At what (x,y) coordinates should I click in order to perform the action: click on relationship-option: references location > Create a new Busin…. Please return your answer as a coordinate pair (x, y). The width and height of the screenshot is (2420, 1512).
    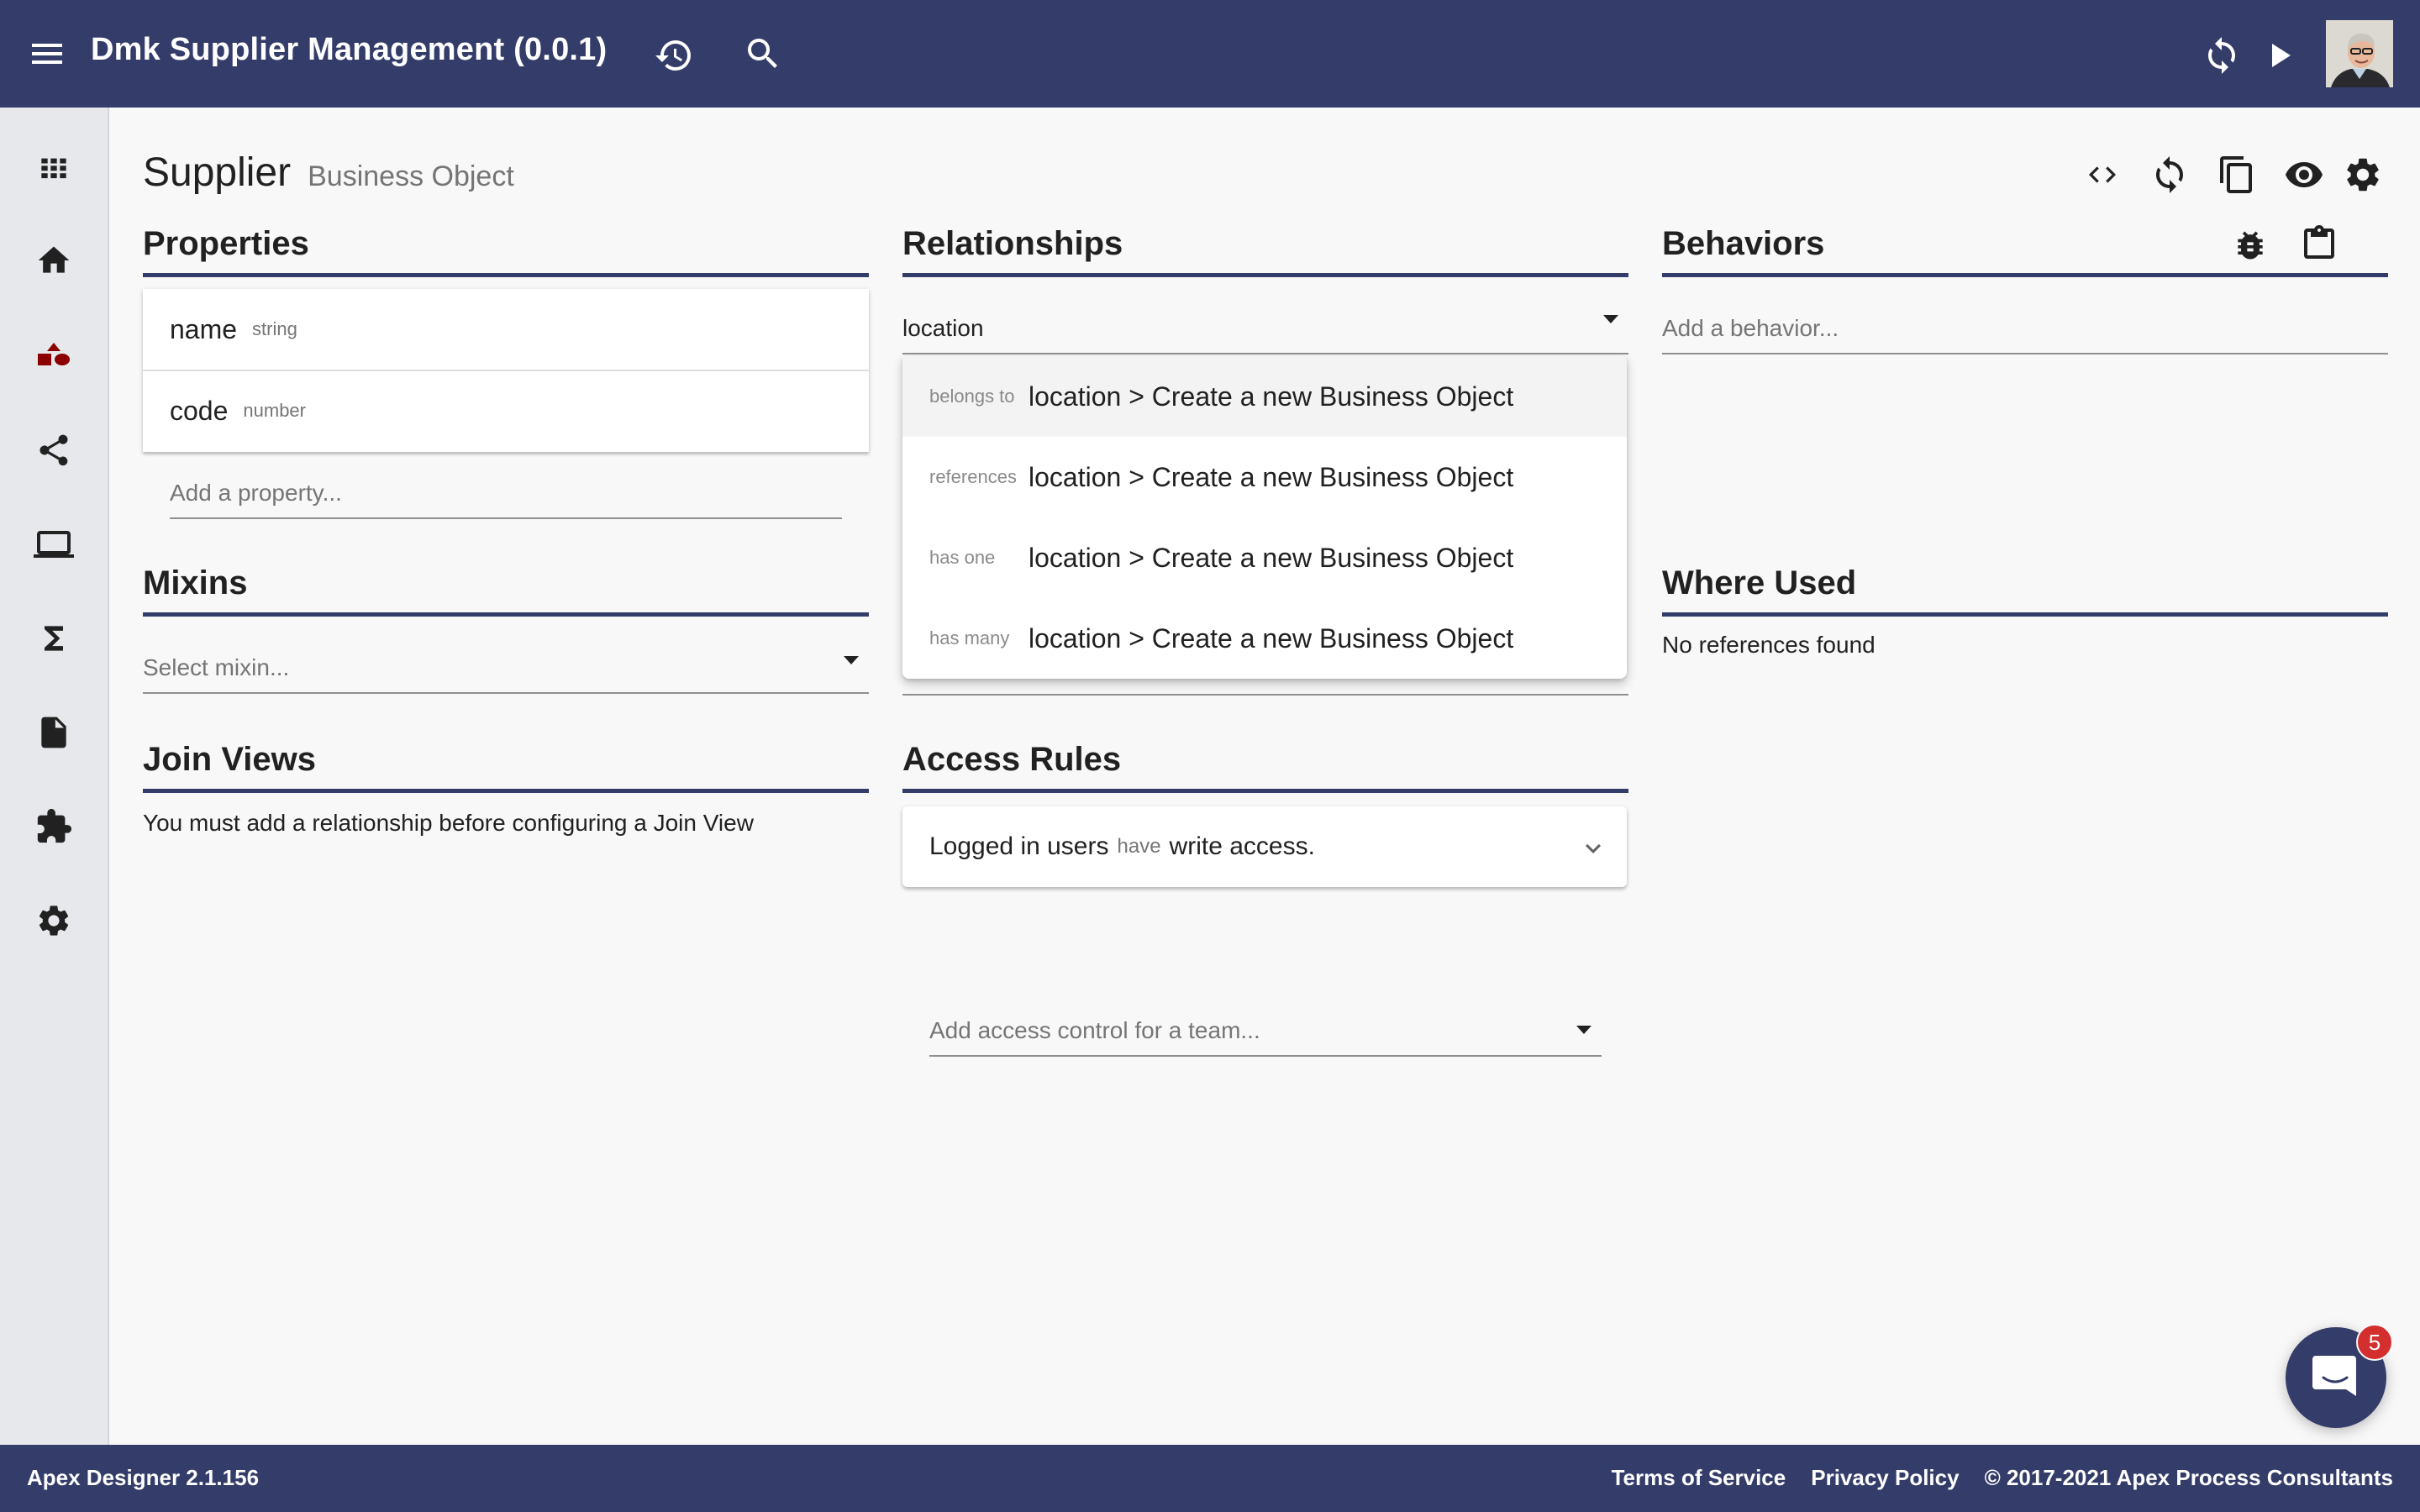
    Looking at the image, I should click on (1264, 477).